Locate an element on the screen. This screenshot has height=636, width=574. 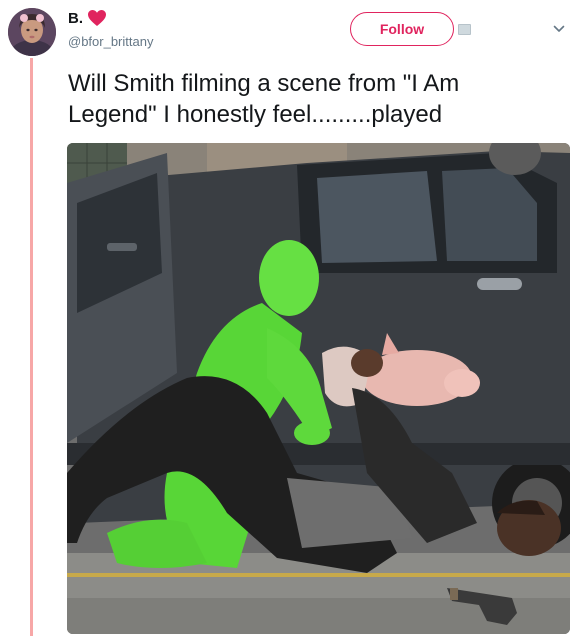
follow-badge-icon is located at coordinates (464, 29).